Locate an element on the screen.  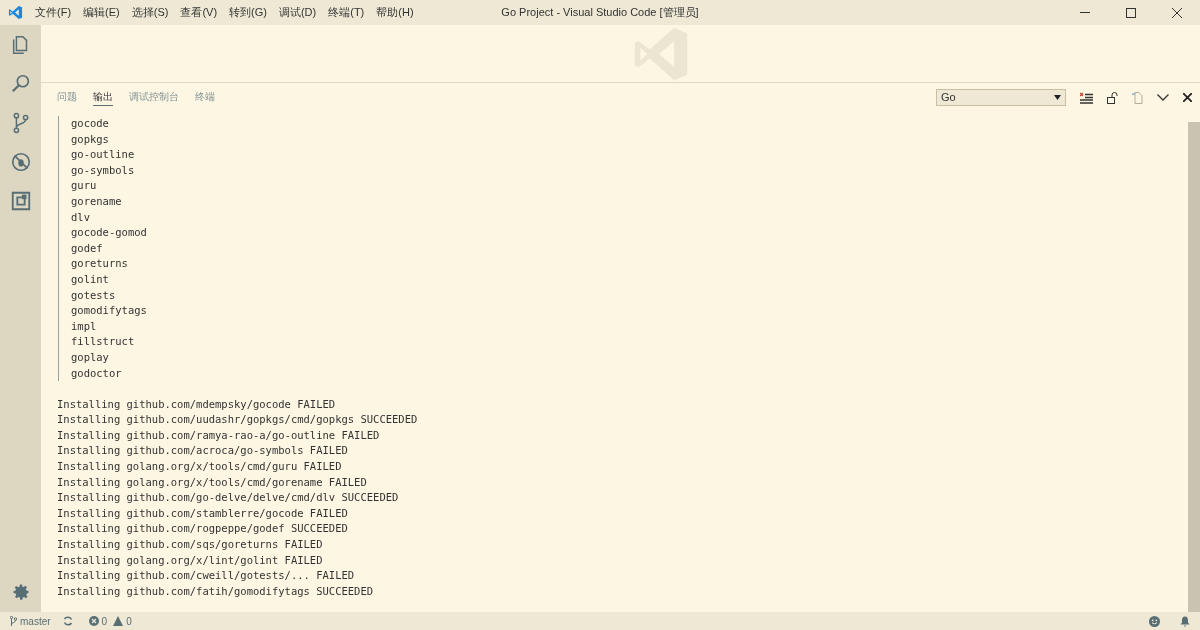
branch-status: master is located at coordinates (30, 621).